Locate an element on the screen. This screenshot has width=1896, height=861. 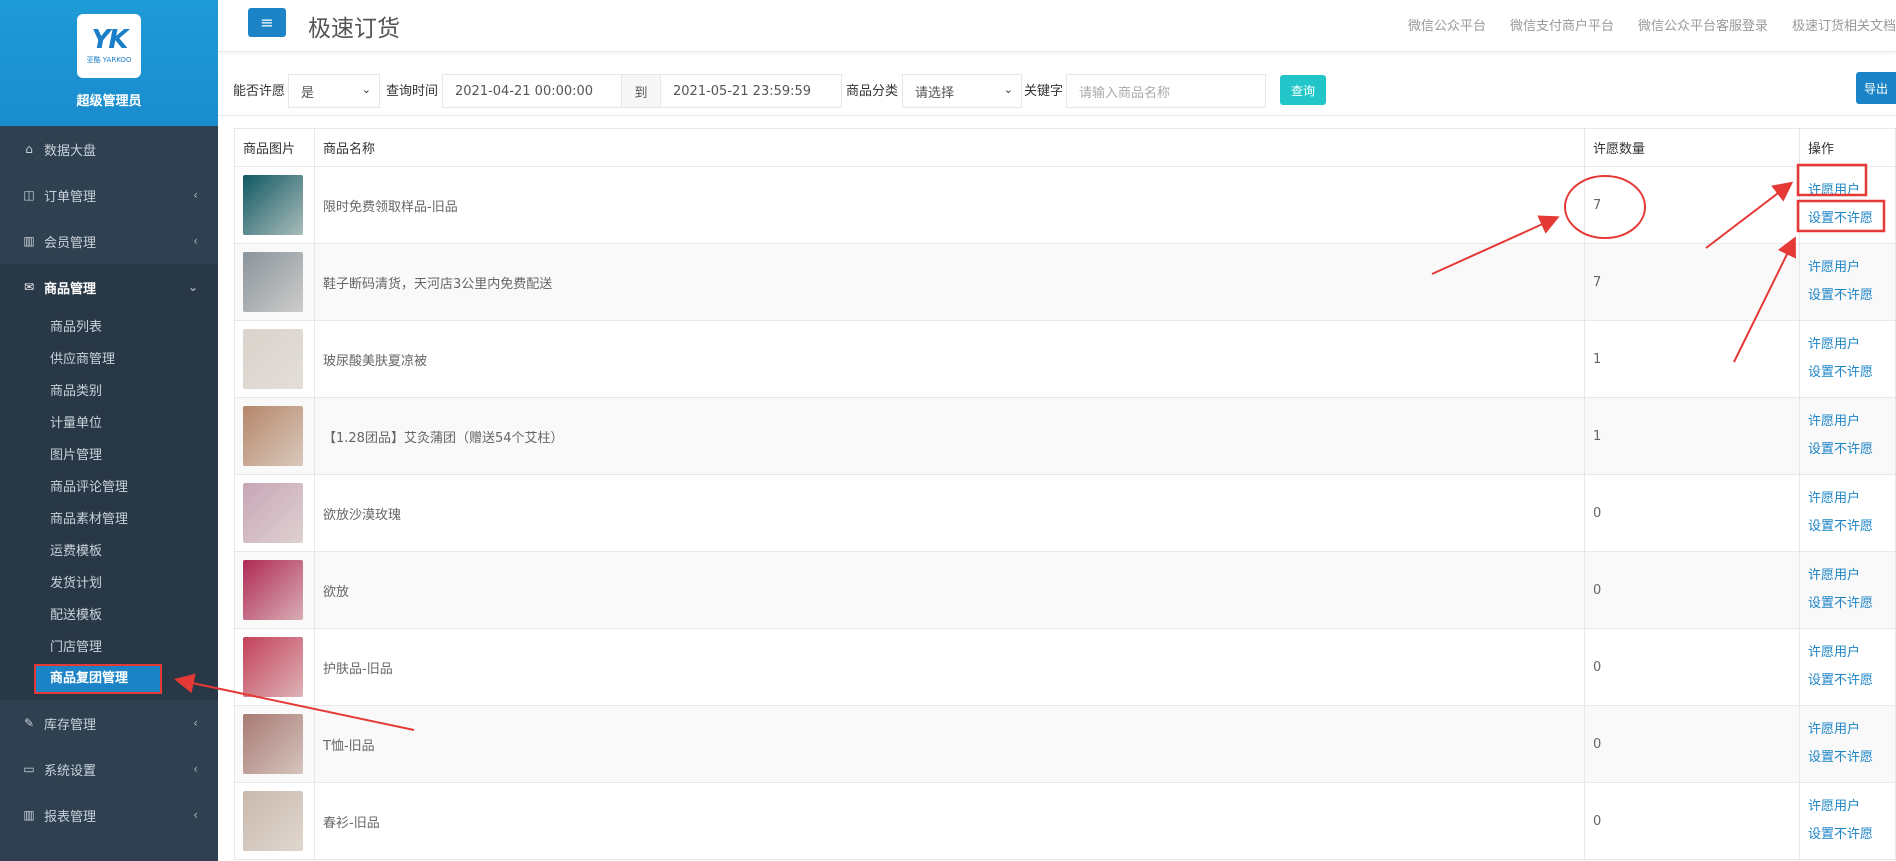
table-row: 护肤品-旧品 0 许愿用户 设置不许愿 is located at coordinates (1065, 667).